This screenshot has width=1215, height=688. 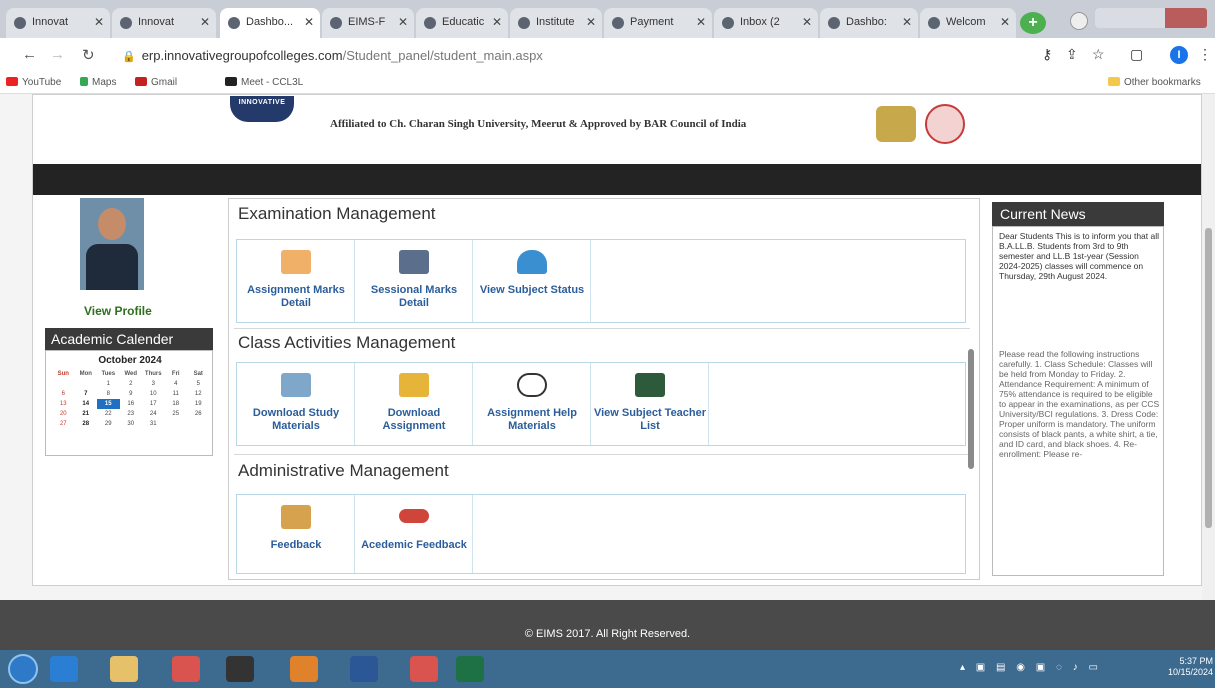 What do you see at coordinates (869, 23) in the screenshot?
I see `browser-tab: Dashbo: ✕` at bounding box center [869, 23].